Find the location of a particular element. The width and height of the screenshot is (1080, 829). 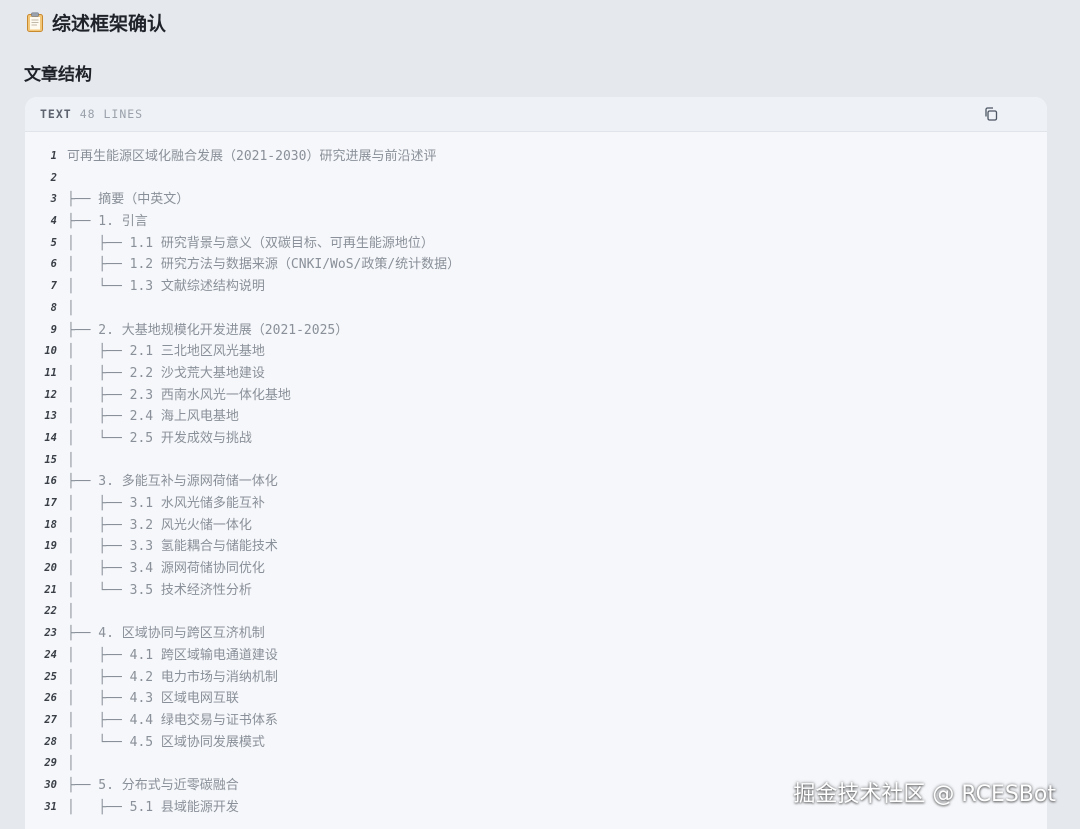

line-number: 1 is located at coordinates (53, 156).